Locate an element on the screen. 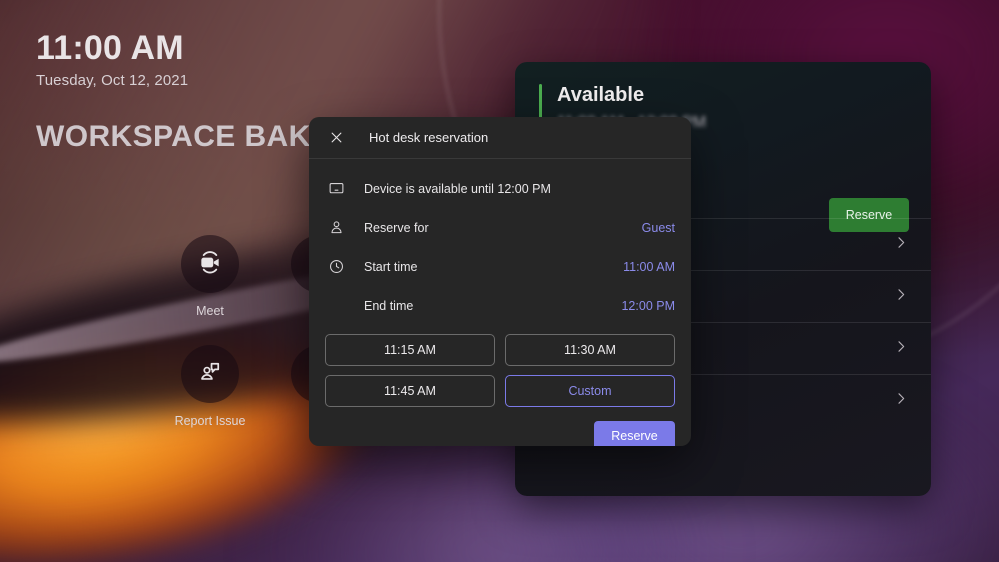 Image resolution: width=999 pixels, height=562 pixels. availability-row: Device is available until 12:00 PM is located at coordinates (500, 188).